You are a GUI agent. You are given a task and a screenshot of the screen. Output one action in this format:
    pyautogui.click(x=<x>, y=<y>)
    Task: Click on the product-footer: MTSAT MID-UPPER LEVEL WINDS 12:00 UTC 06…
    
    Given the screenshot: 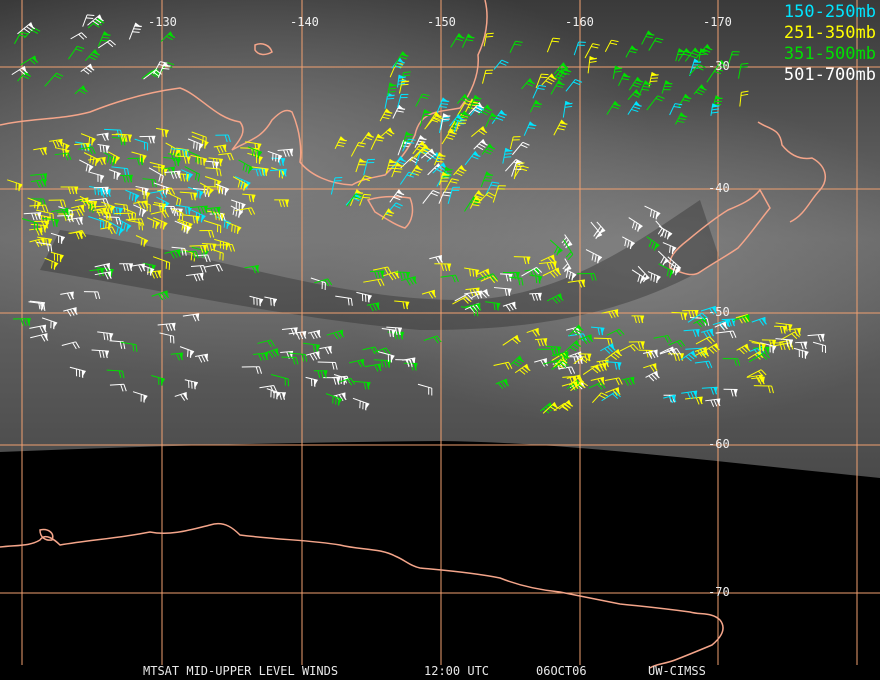 What is the action you would take?
    pyautogui.click(x=440, y=671)
    